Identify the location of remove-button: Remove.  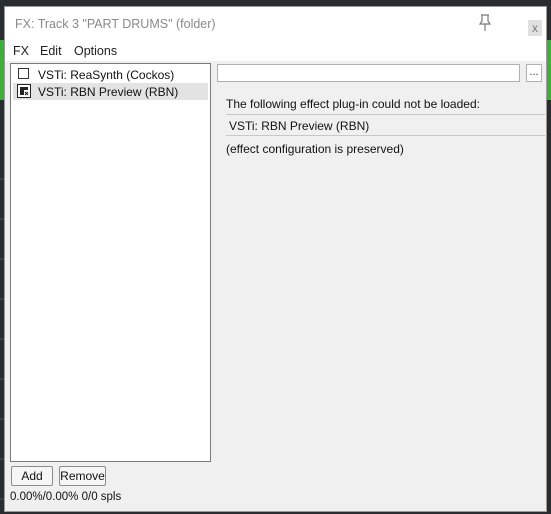
(82, 476).